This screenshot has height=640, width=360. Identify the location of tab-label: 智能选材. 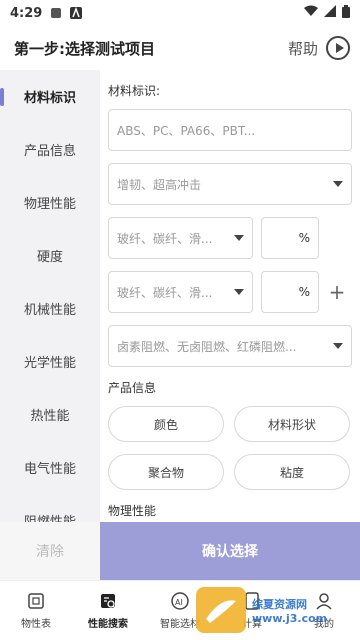
(180, 624).